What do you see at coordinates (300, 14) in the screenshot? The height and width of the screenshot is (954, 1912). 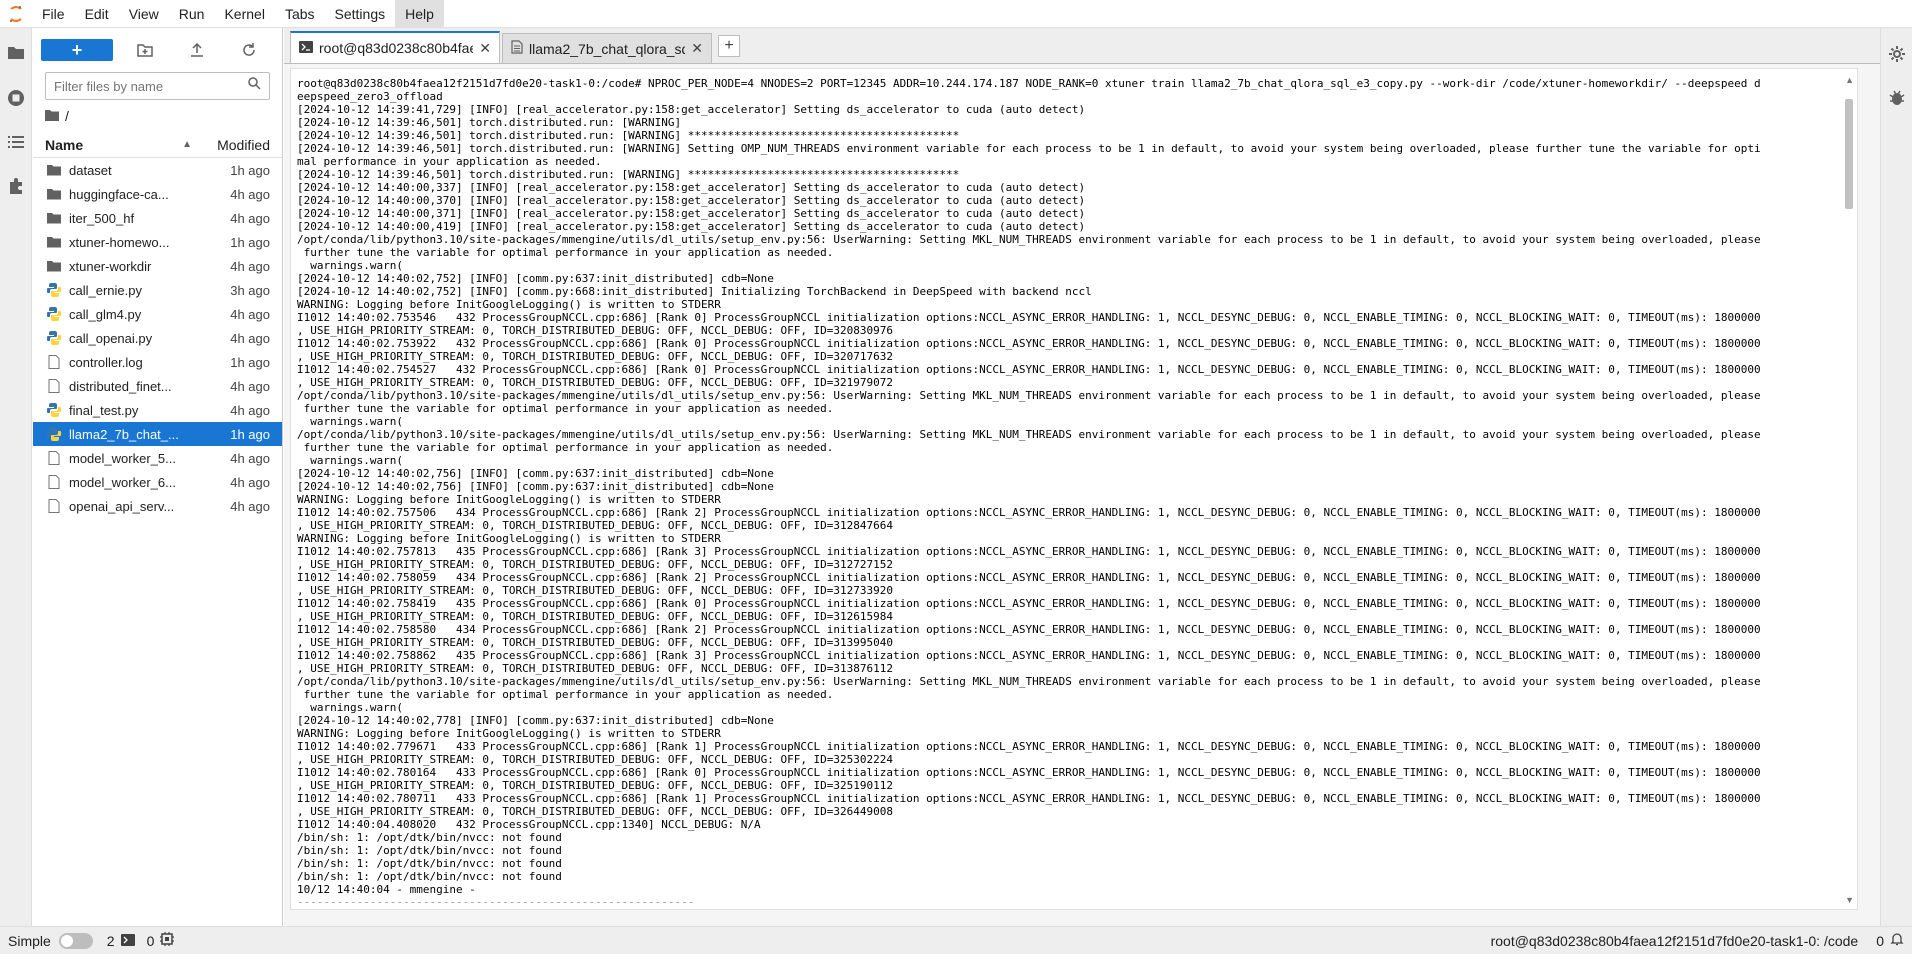 I see `menu-tabs: Tabs` at bounding box center [300, 14].